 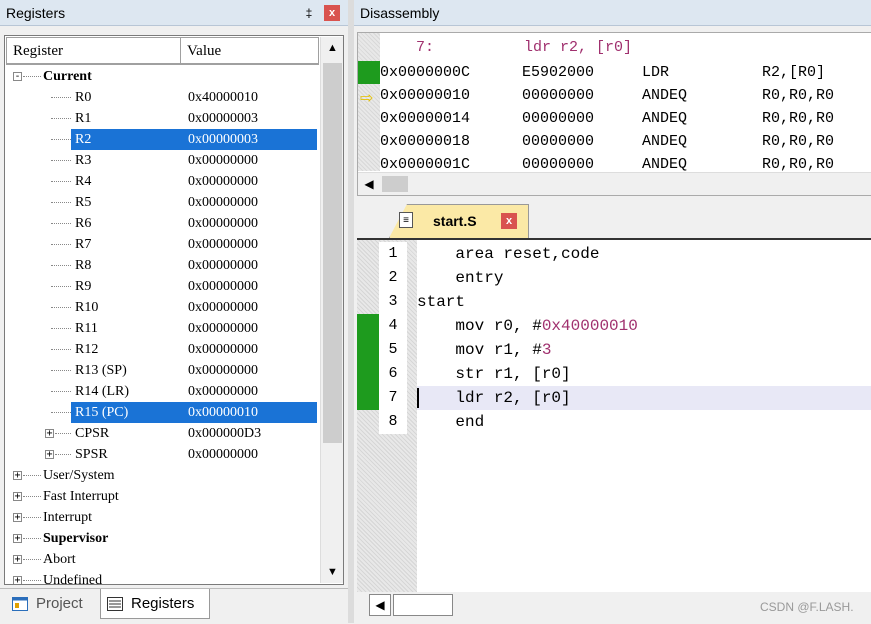 What do you see at coordinates (17, 77) in the screenshot?
I see `collapse-icon: -` at bounding box center [17, 77].